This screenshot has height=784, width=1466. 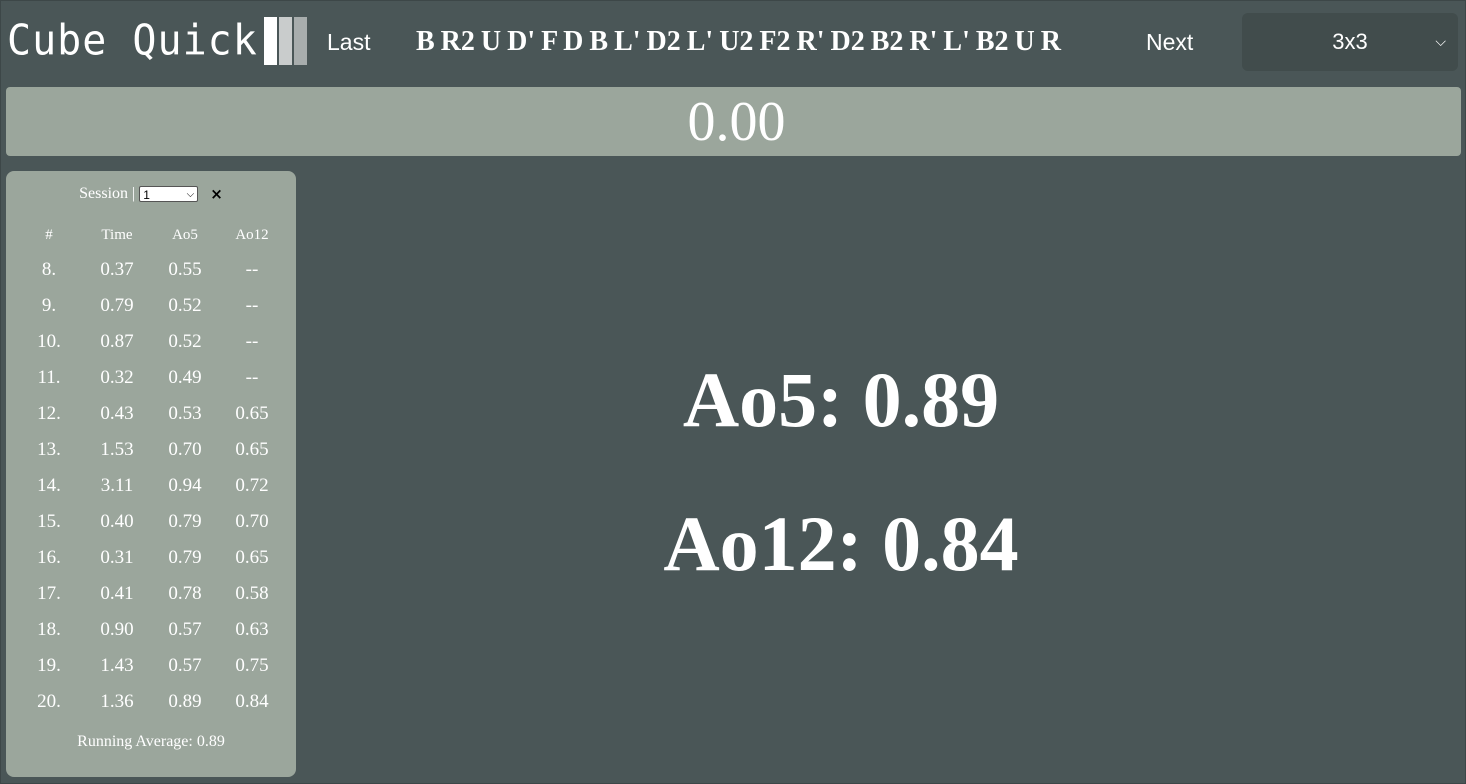 What do you see at coordinates (151, 630) in the screenshot?
I see `table-row: 18. 0.90 0.57 0.63` at bounding box center [151, 630].